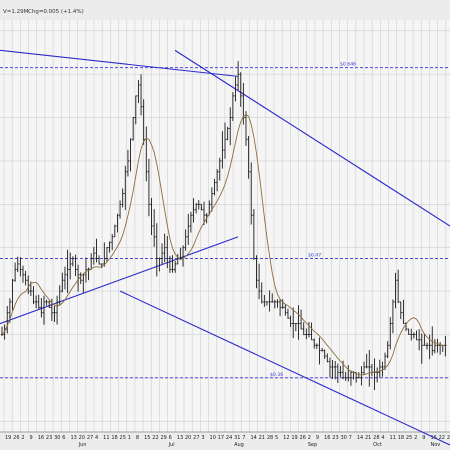 The height and width of the screenshot is (450, 450). What do you see at coordinates (229, 438) in the screenshot?
I see `x-tick-label: 24` at bounding box center [229, 438].